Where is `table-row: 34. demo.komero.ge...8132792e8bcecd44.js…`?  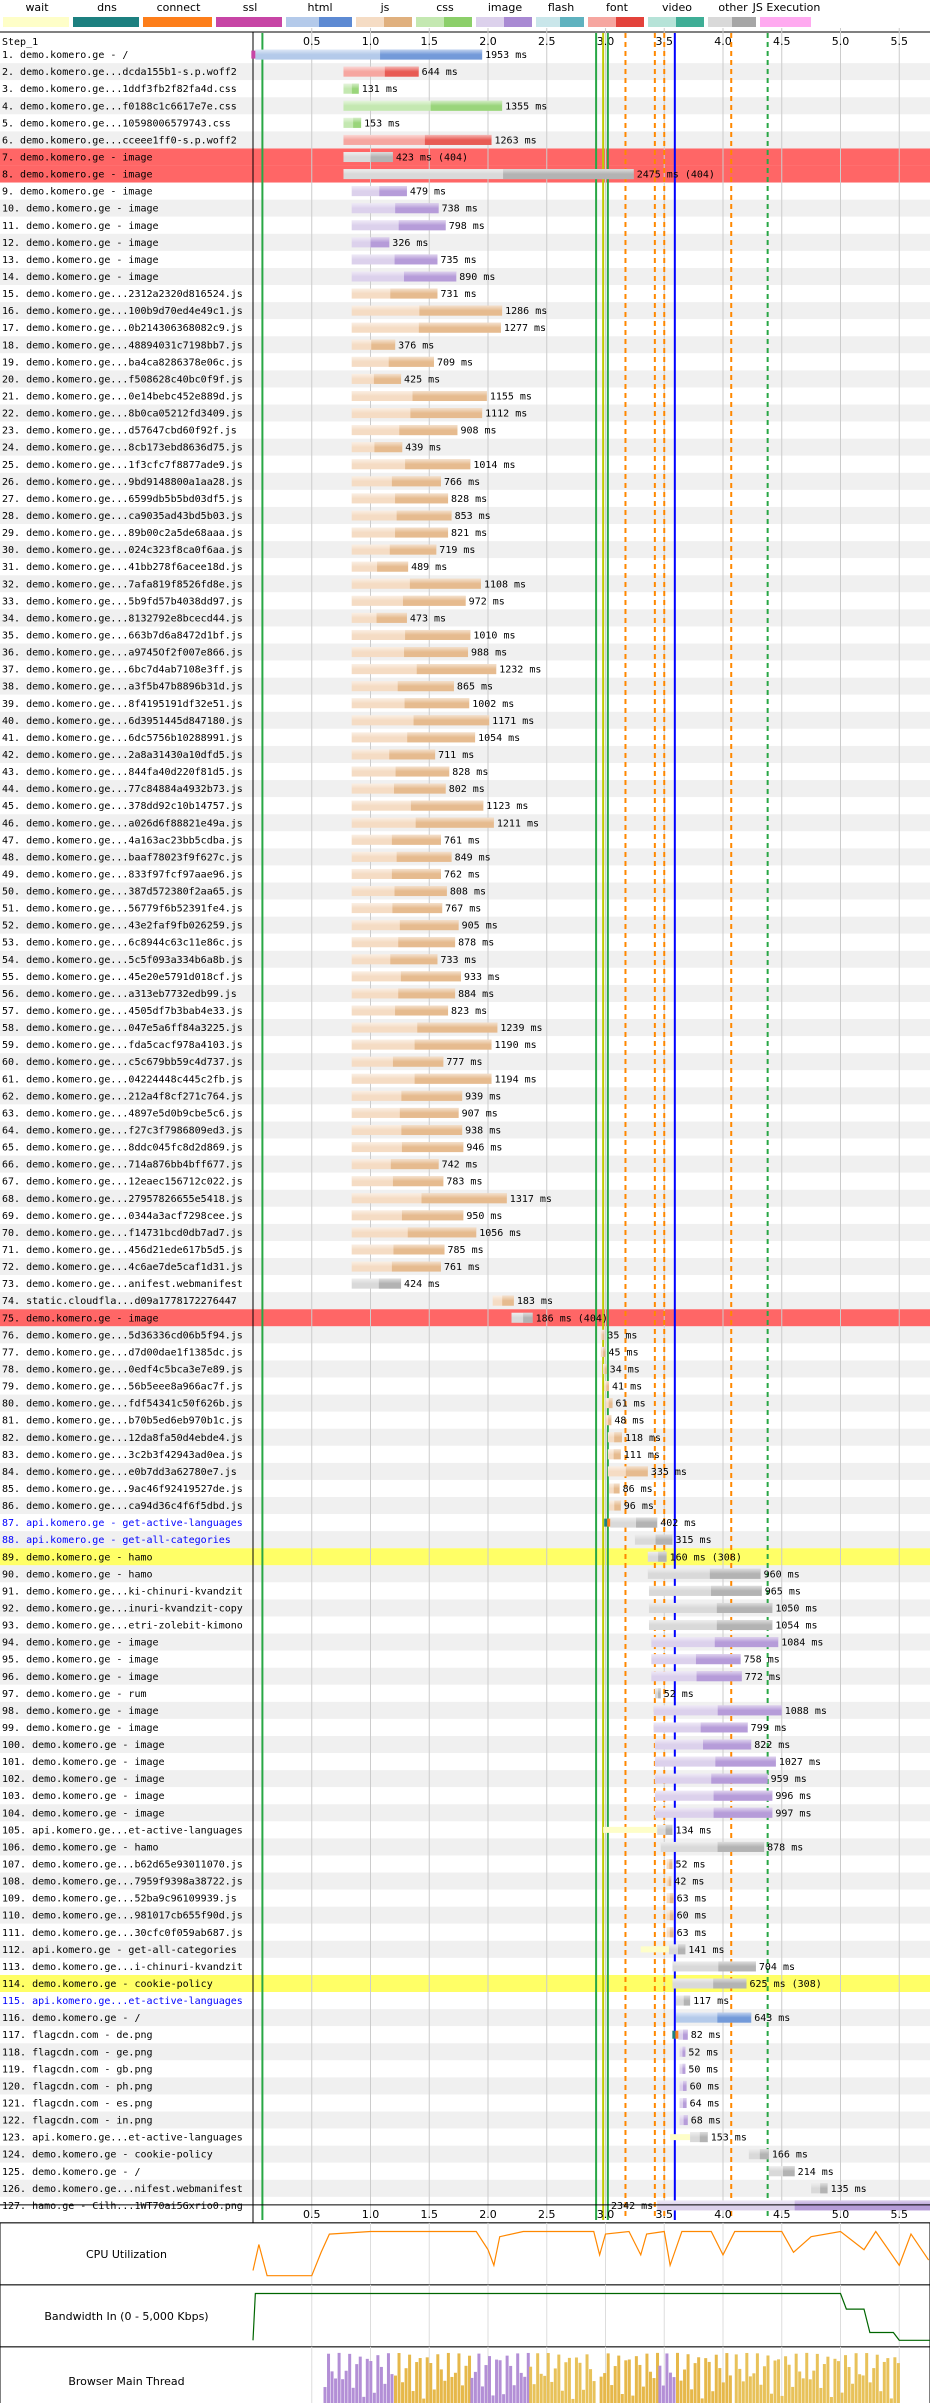 table-row: 34. demo.komero.ge...8132792e8bcecd44.js… is located at coordinates (224, 618).